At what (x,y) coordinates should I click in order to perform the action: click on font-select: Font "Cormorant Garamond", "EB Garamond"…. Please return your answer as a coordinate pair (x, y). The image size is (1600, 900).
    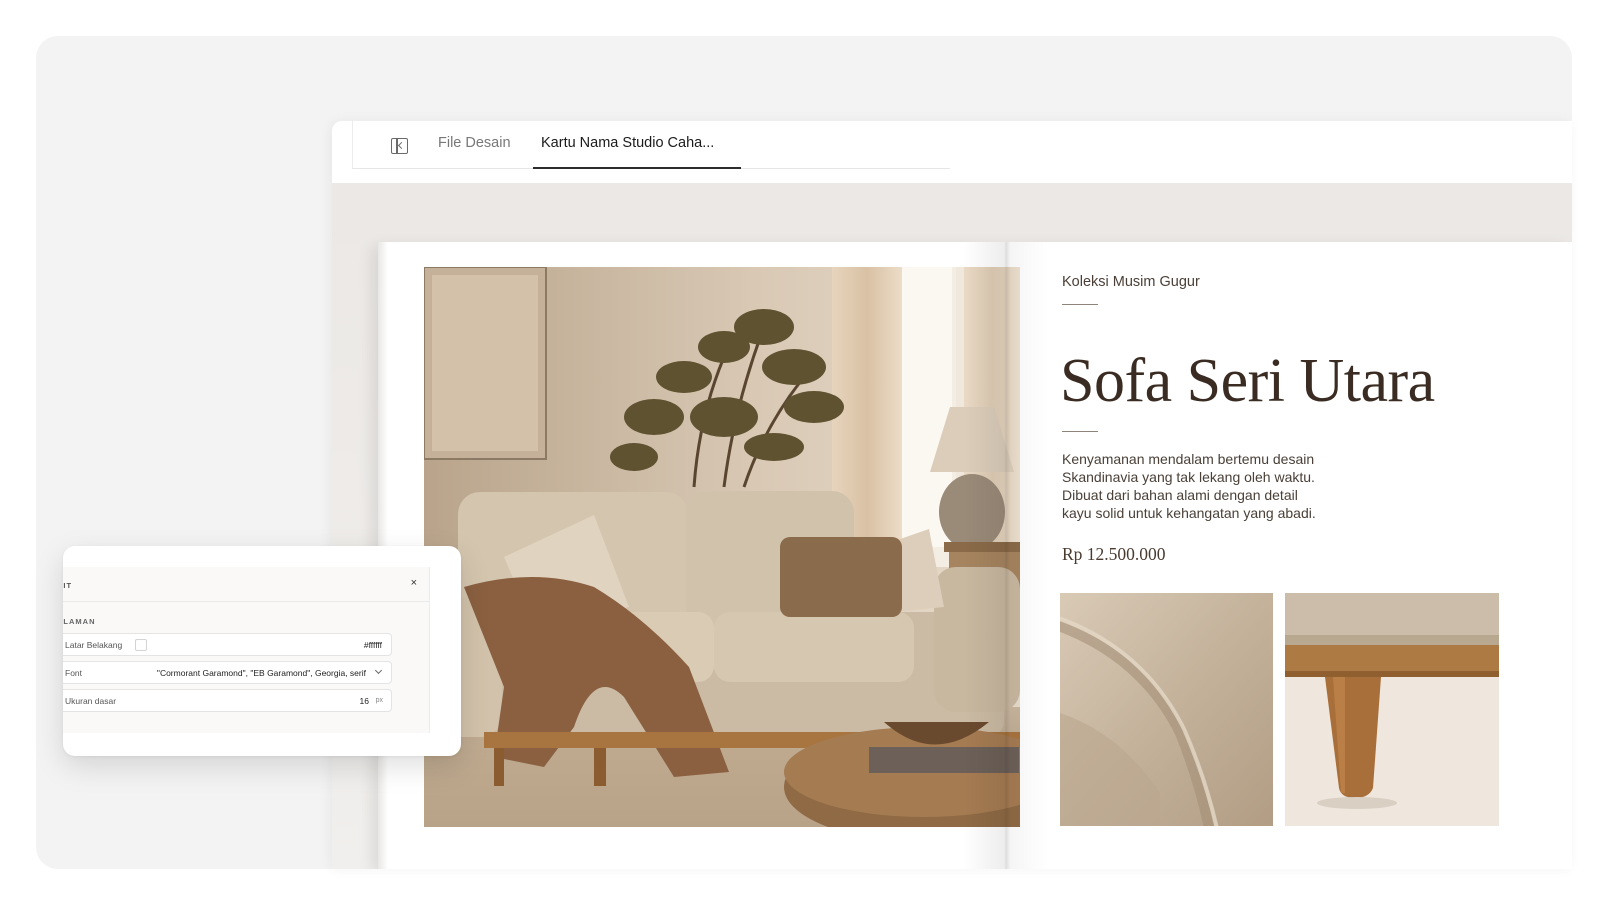
    Looking at the image, I should click on (227, 672).